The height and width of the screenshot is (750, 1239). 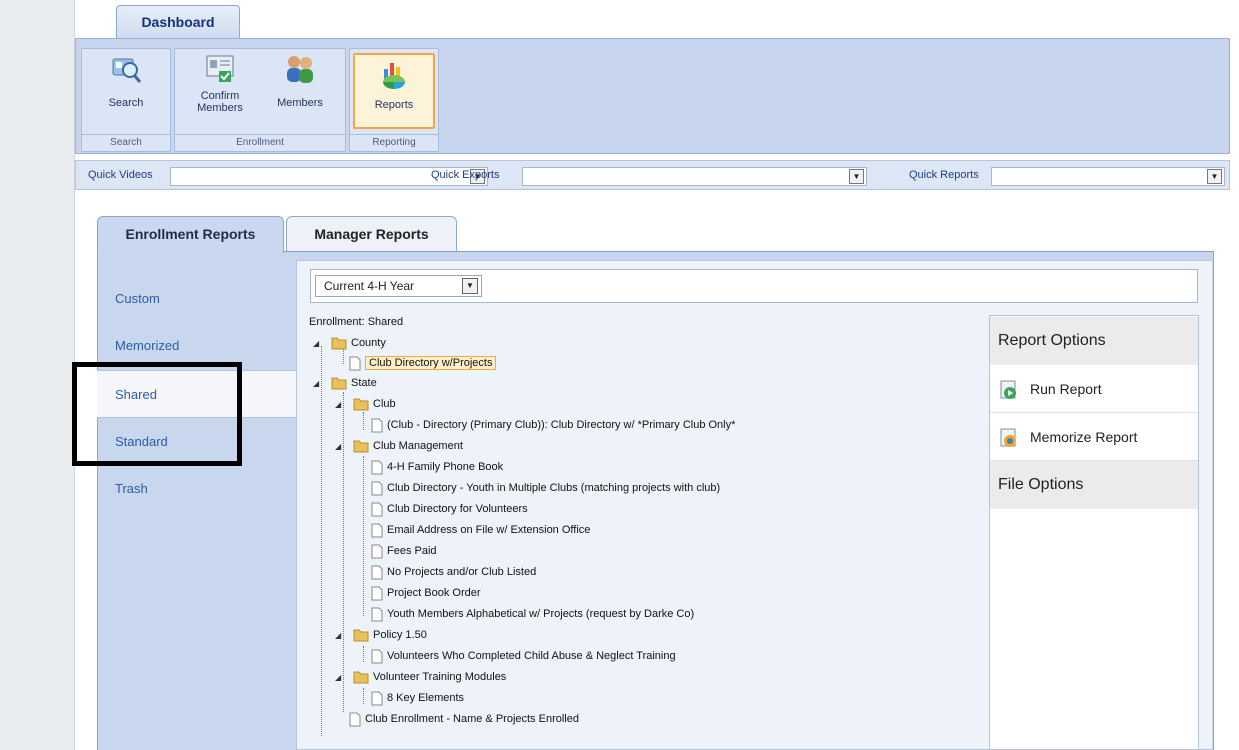 What do you see at coordinates (356, 322) in the screenshot?
I see `tree-title: Enrollment: Shared` at bounding box center [356, 322].